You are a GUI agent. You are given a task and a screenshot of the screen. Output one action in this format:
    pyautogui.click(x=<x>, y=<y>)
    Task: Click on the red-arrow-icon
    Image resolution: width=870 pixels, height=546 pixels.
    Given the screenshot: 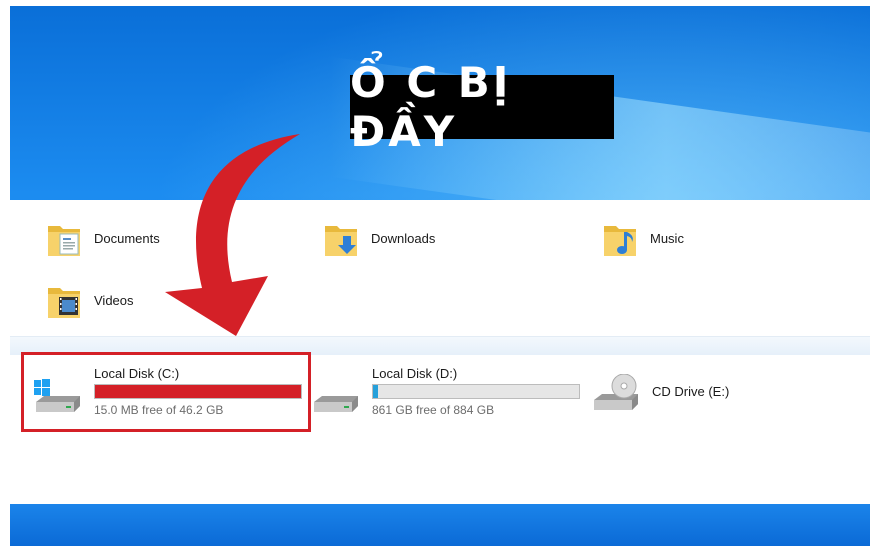 What is the action you would take?
    pyautogui.click(x=232, y=235)
    